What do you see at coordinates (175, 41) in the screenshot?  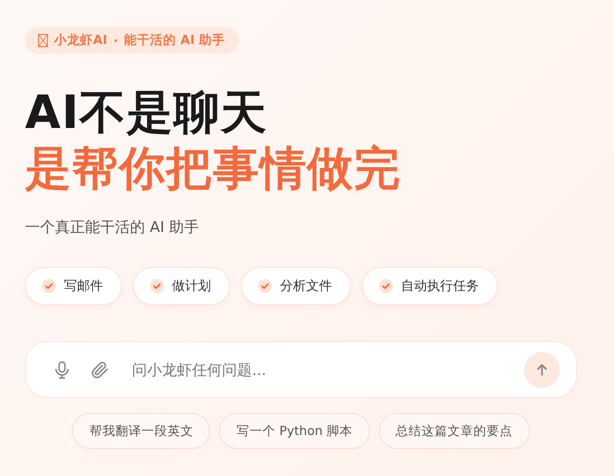 I see `brand-tagline: 能干活的 AI 助手` at bounding box center [175, 41].